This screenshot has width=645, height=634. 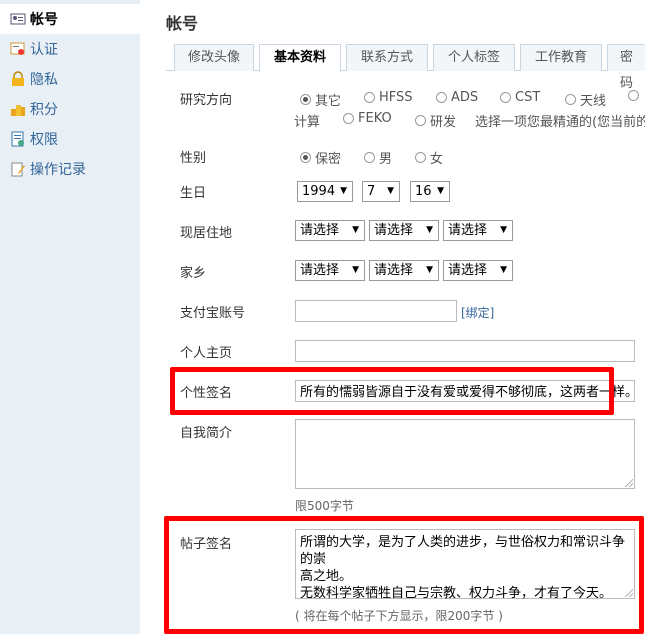 What do you see at coordinates (629, 483) in the screenshot?
I see `resize-handle-icon` at bounding box center [629, 483].